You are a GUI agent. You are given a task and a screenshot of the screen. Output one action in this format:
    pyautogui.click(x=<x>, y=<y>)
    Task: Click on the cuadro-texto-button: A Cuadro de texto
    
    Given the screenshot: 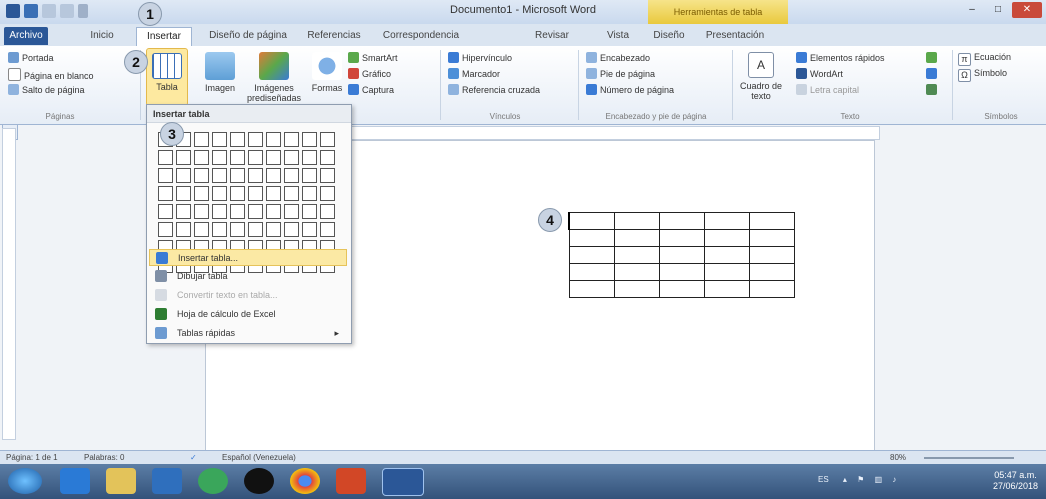 What is the action you would take?
    pyautogui.click(x=761, y=76)
    